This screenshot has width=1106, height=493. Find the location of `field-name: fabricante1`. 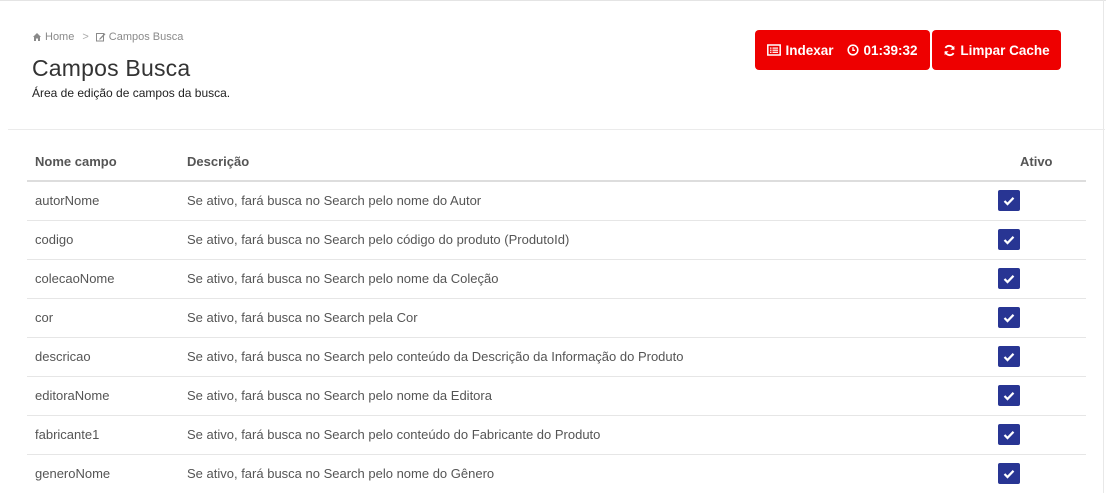

field-name: fabricante1 is located at coordinates (103, 435).